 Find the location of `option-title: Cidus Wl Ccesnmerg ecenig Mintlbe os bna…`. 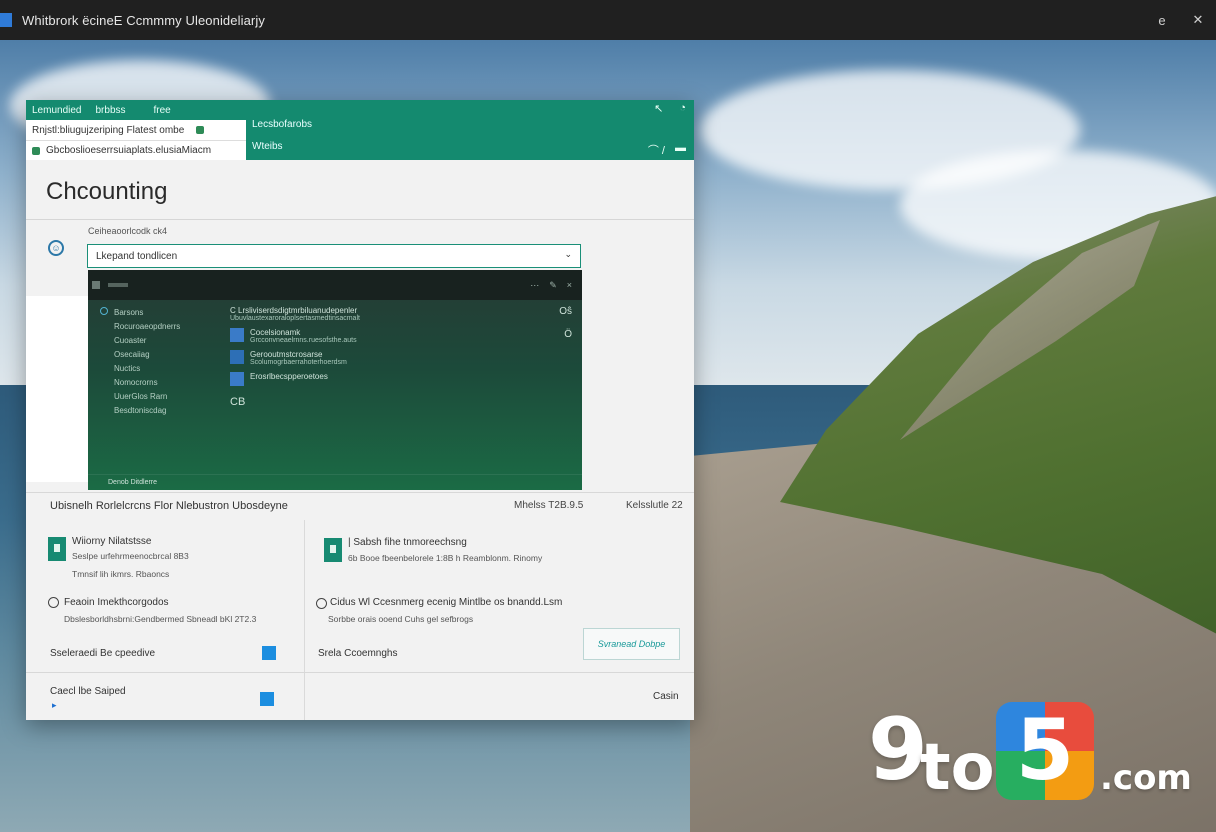

option-title: Cidus Wl Ccesnmerg ecenig Mintlbe os bna… is located at coordinates (446, 602).